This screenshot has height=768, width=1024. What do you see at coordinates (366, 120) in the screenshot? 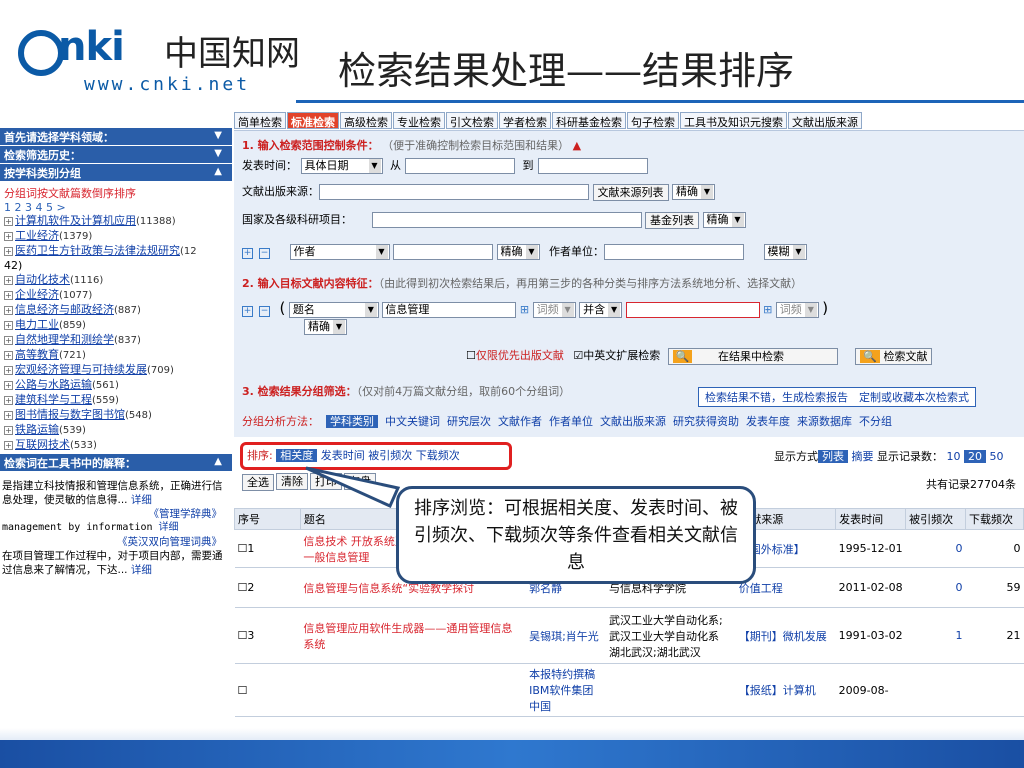
I see `tab-2: 高级检索` at bounding box center [366, 120].